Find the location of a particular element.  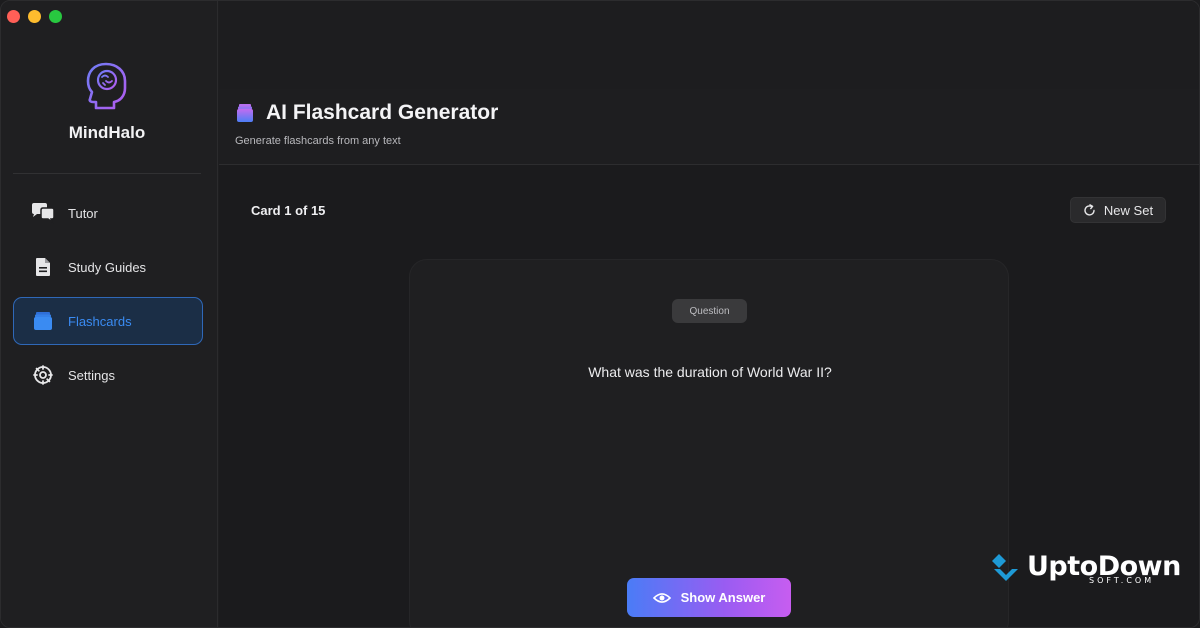

brand-name: MindHalo is located at coordinates (107, 132).